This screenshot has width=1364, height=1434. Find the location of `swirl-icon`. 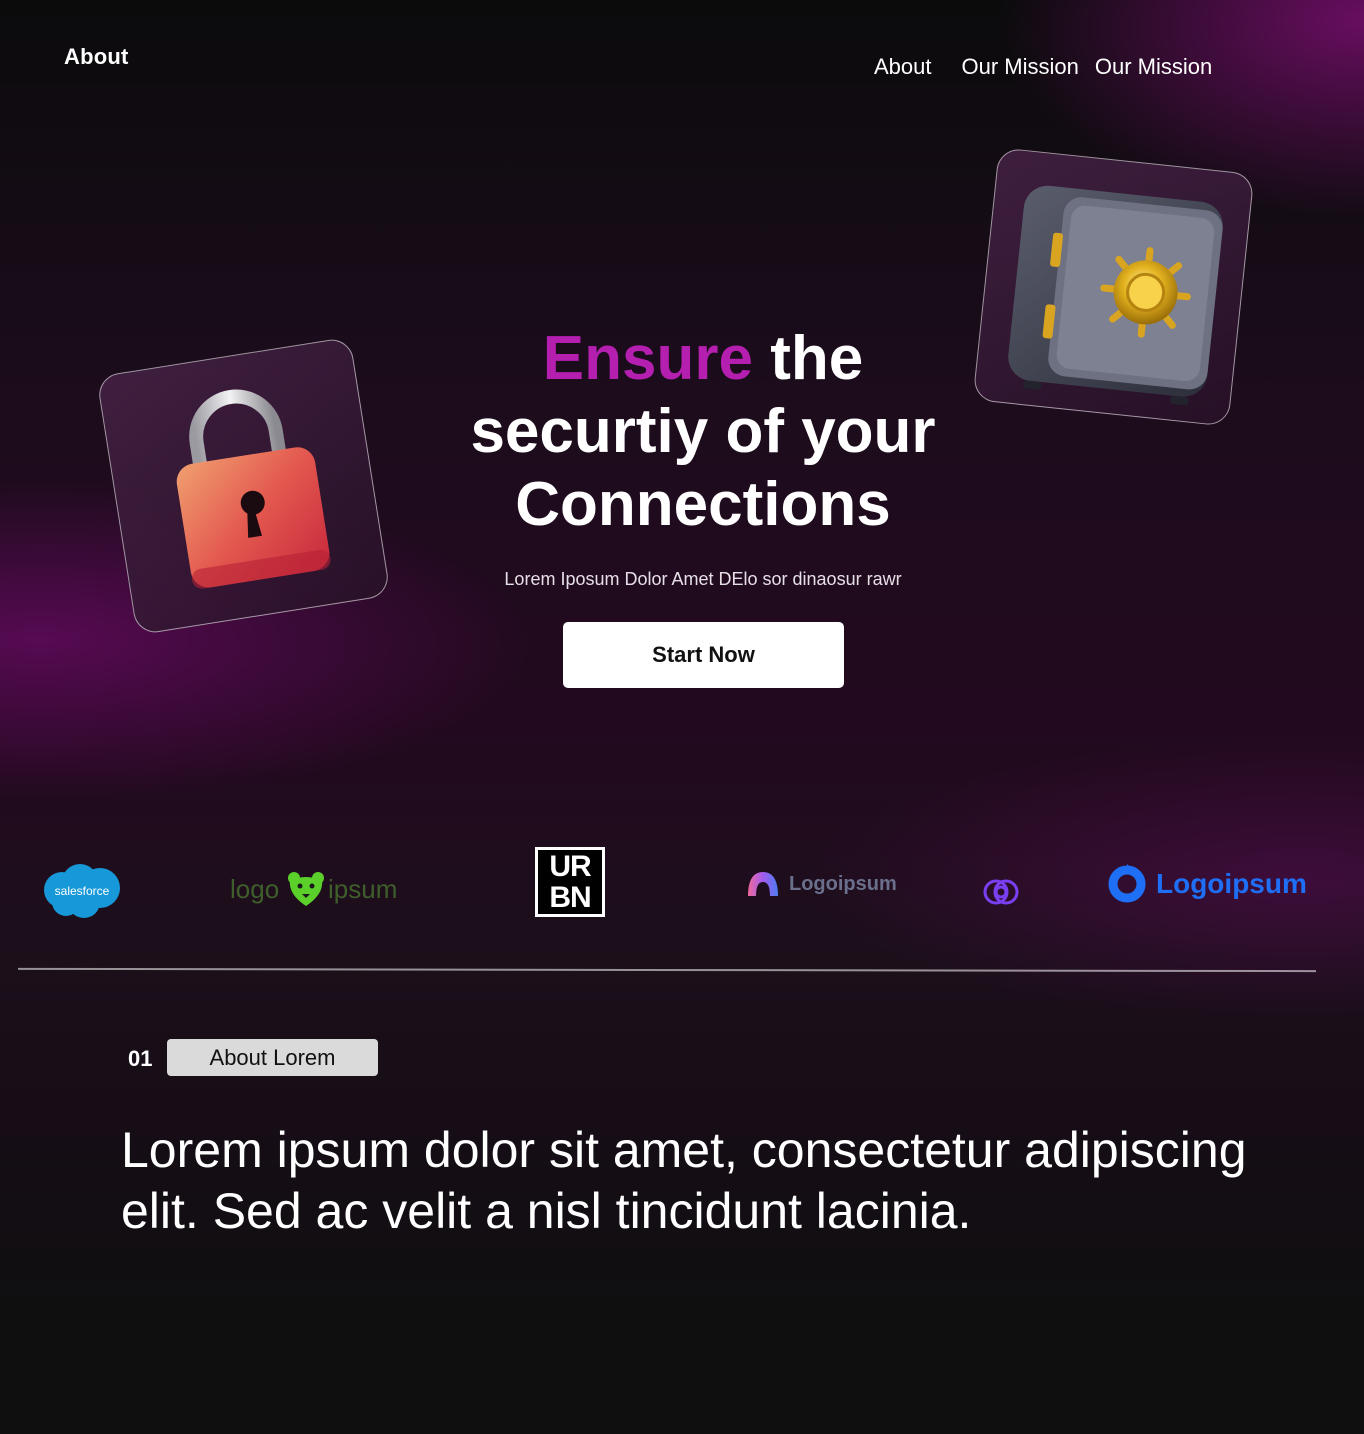

swirl-icon is located at coordinates (1001, 892).